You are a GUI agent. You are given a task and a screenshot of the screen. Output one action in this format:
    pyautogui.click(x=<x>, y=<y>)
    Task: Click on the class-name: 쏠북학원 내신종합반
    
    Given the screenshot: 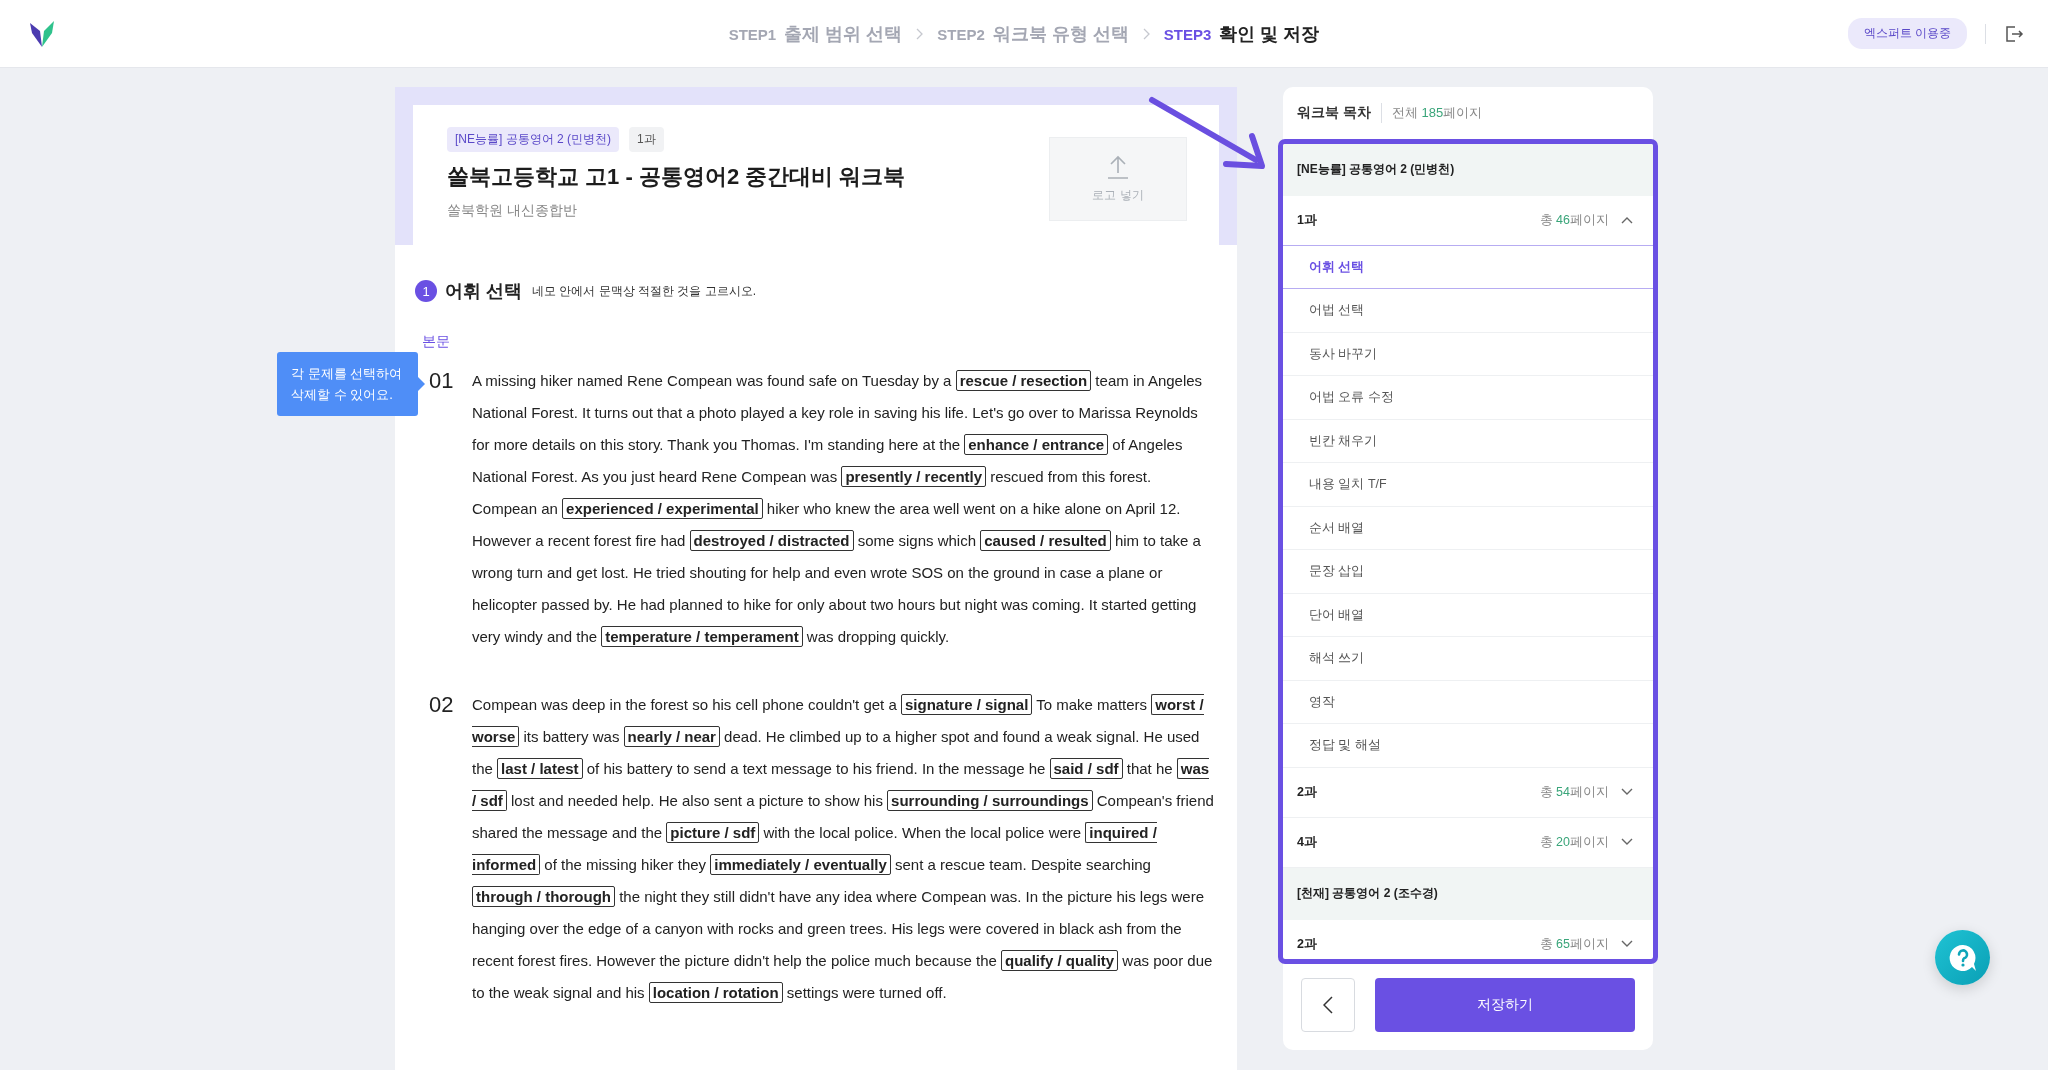 What is the action you would take?
    pyautogui.click(x=512, y=211)
    